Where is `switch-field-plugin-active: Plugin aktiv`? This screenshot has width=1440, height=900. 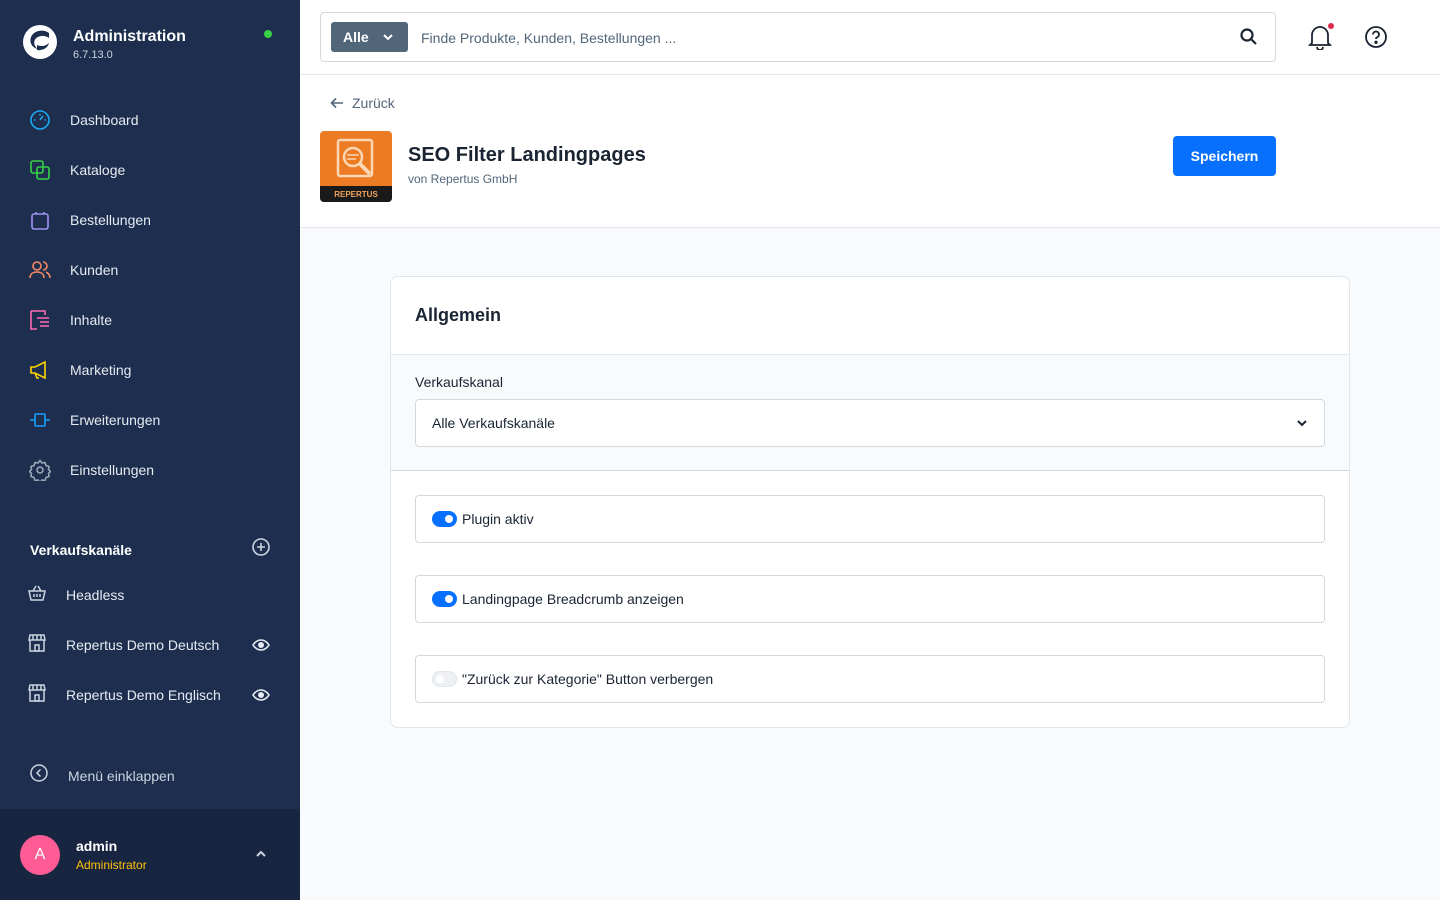
switch-field-plugin-active: Plugin aktiv is located at coordinates (870, 519).